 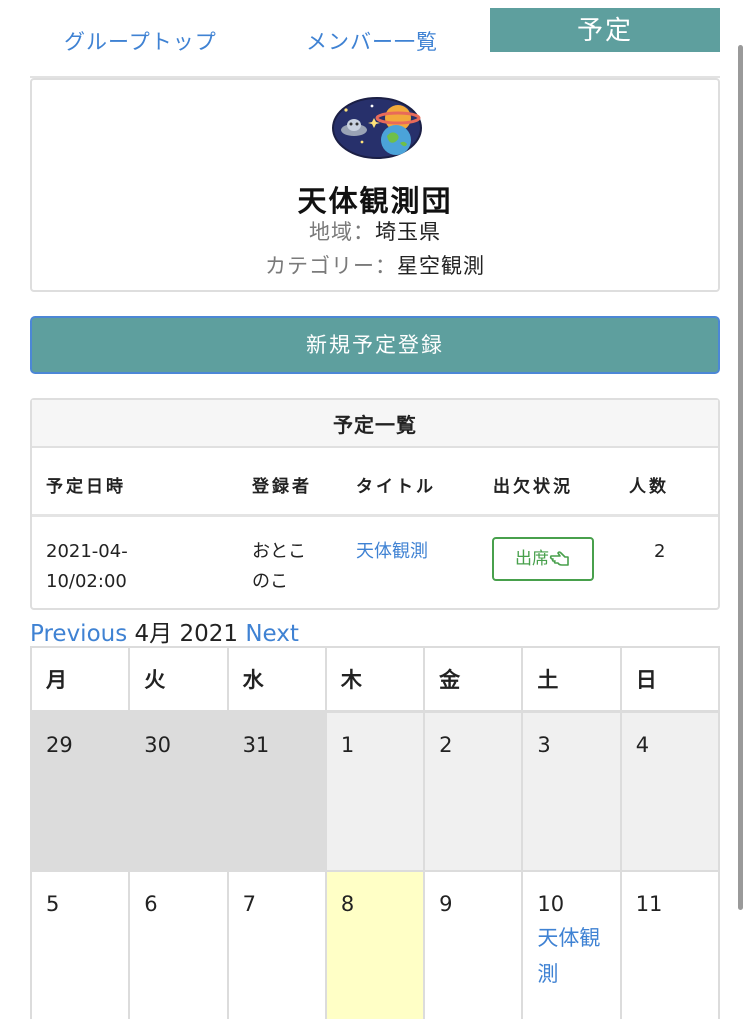 What do you see at coordinates (377, 128) in the screenshot?
I see `space-planet-ufo-icon` at bounding box center [377, 128].